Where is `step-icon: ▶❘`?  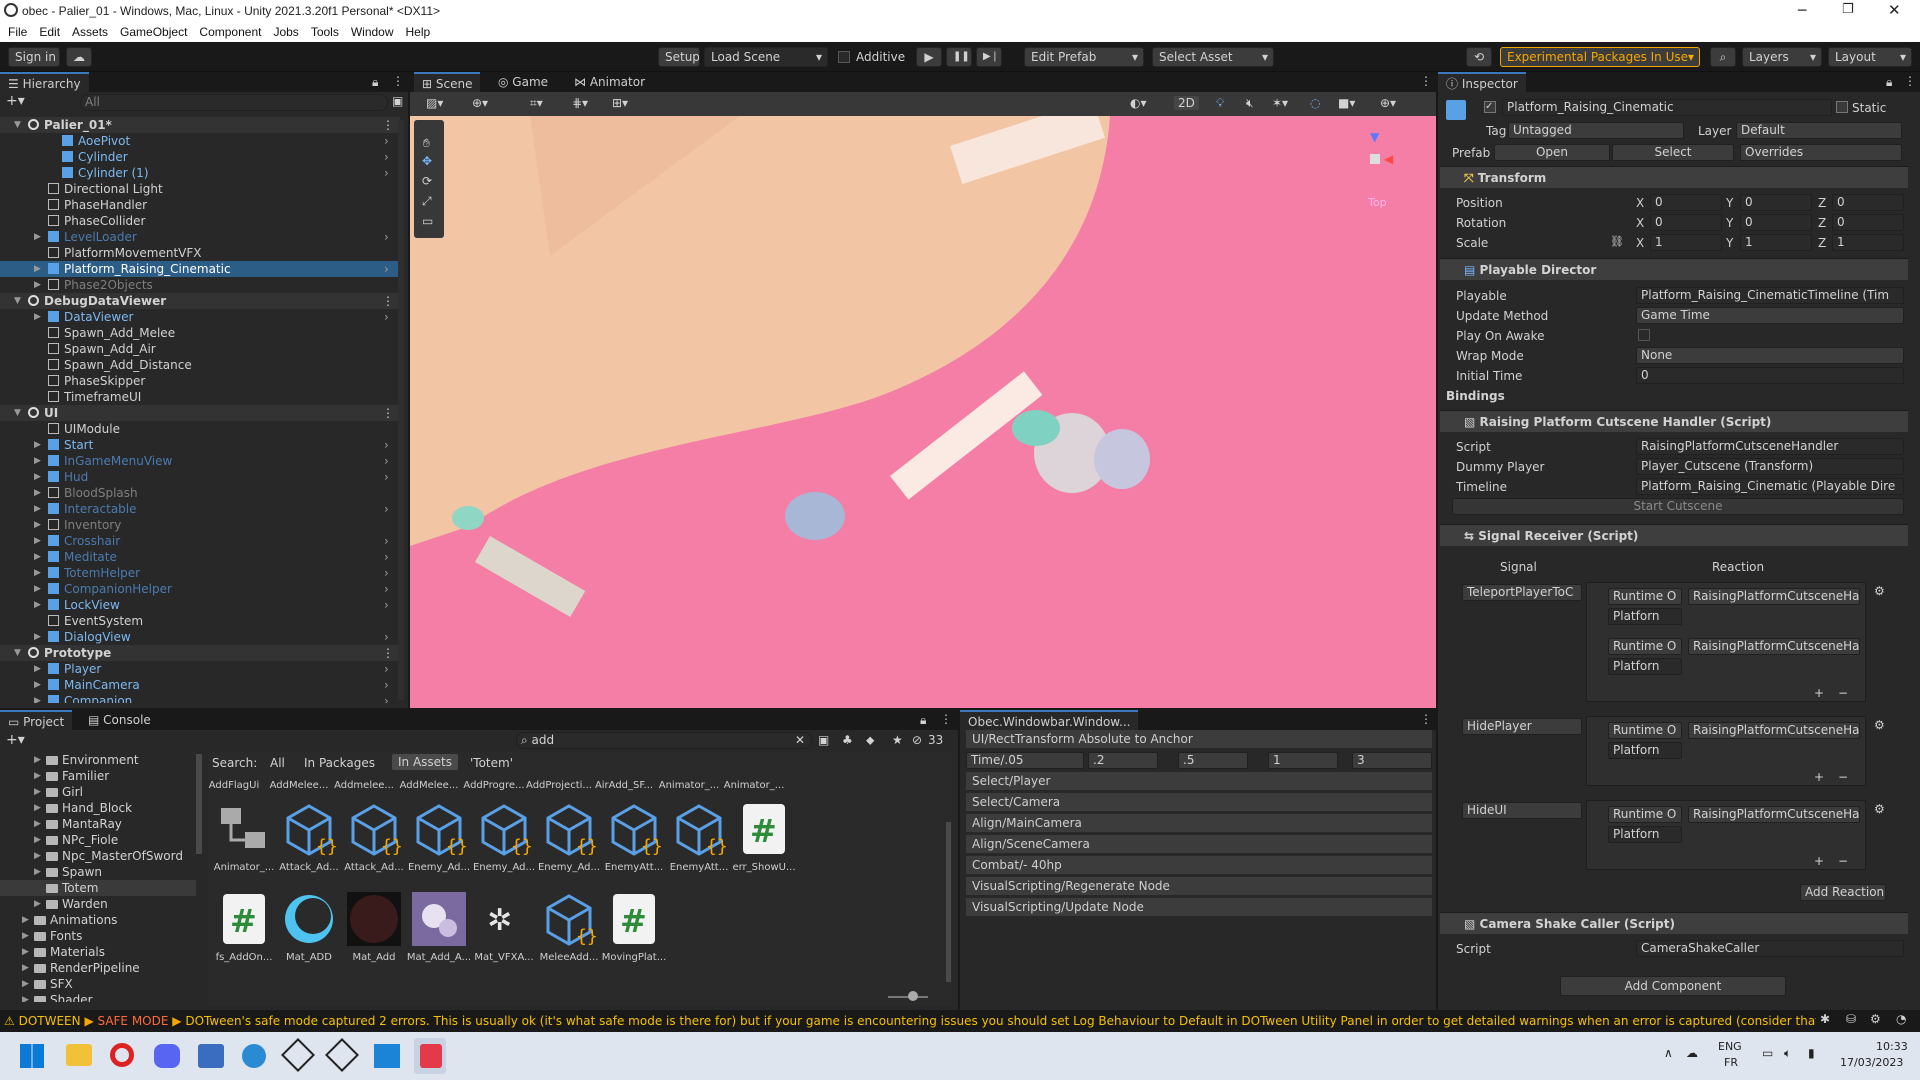 step-icon: ▶❘ is located at coordinates (989, 57).